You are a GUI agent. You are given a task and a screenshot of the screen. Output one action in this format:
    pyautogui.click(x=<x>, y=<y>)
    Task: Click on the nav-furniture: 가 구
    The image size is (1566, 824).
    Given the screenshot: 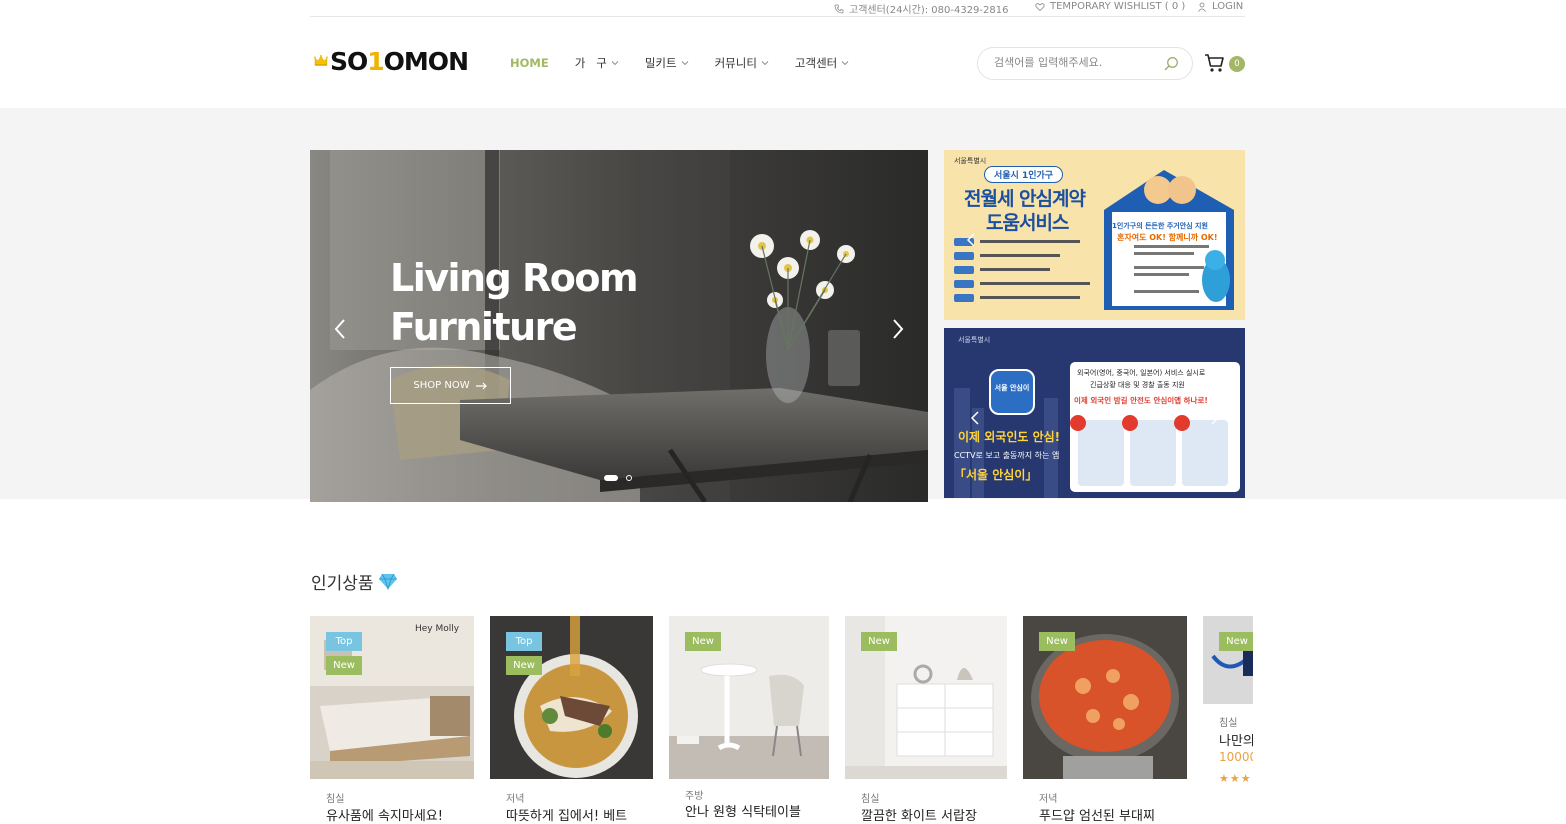 What is the action you would take?
    pyautogui.click(x=597, y=63)
    